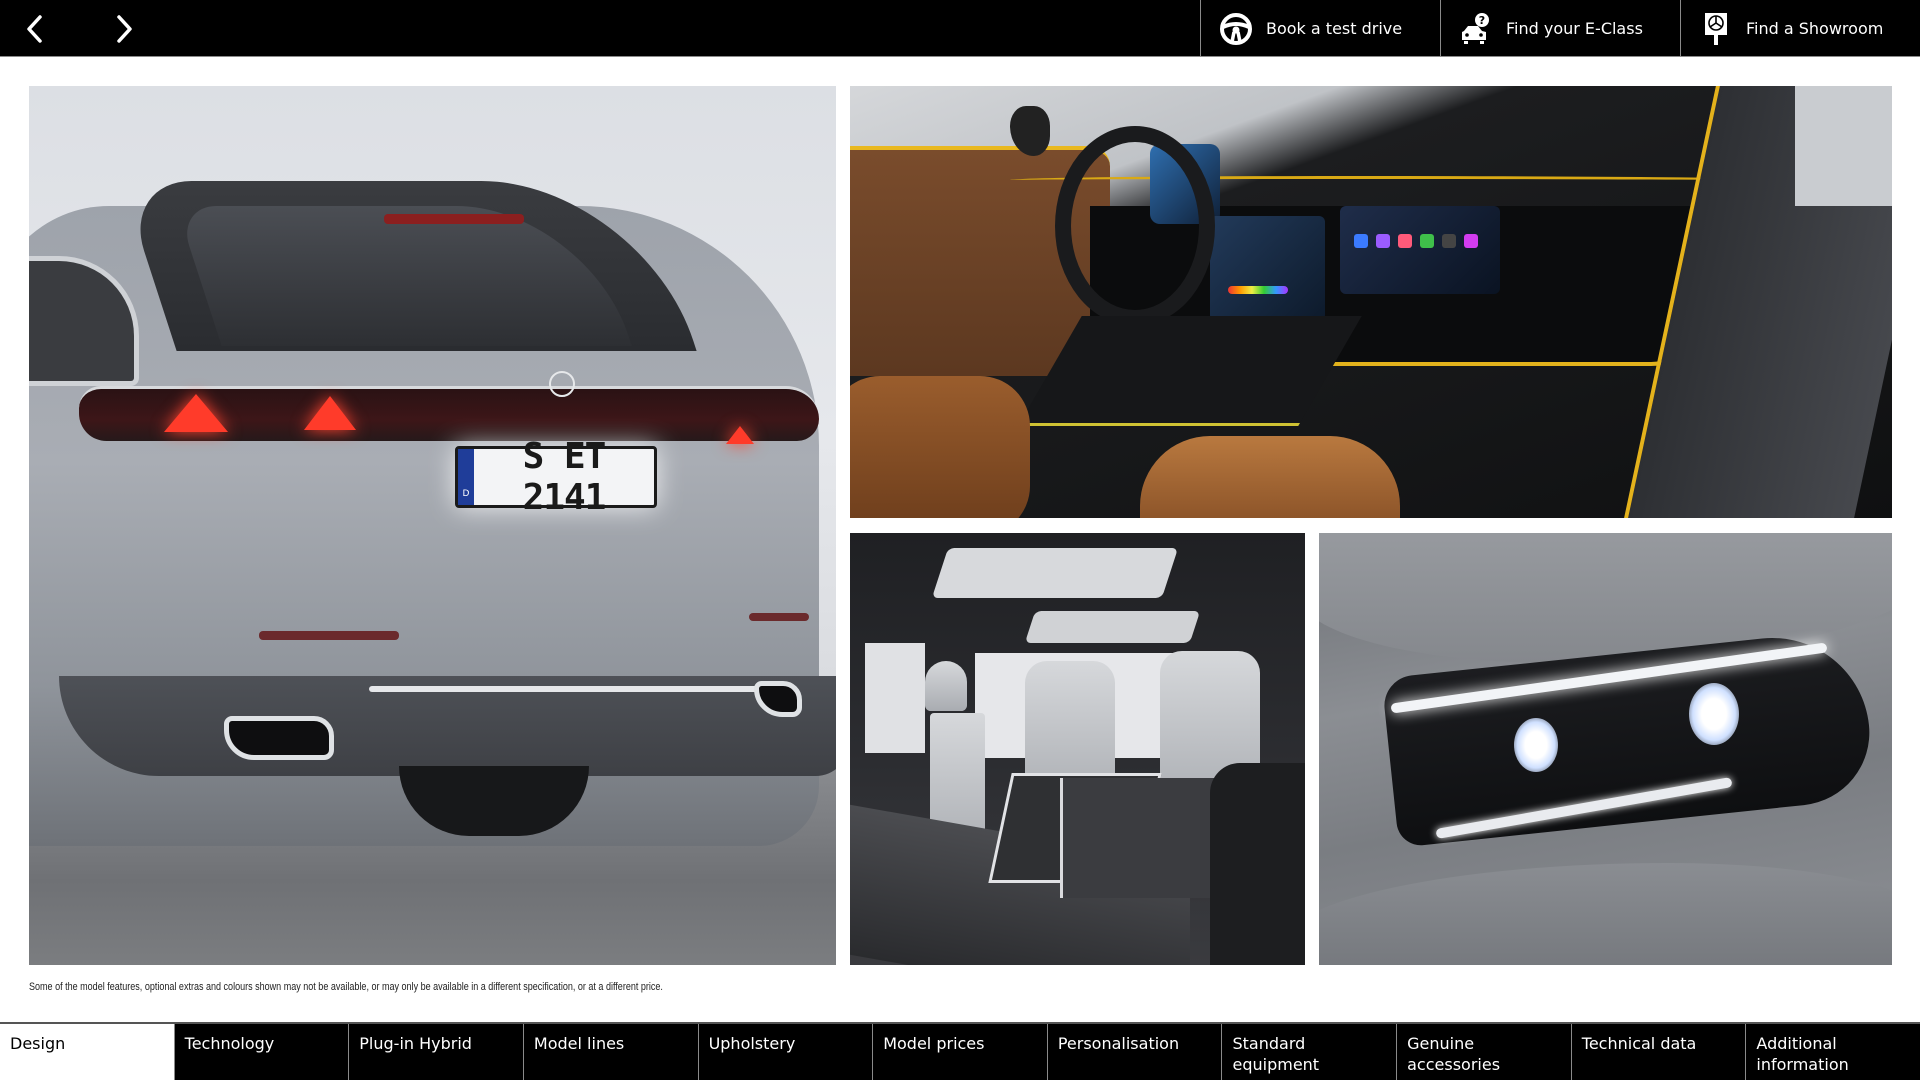  Describe the element at coordinates (1267, 268) in the screenshot. I see `central-display` at that location.